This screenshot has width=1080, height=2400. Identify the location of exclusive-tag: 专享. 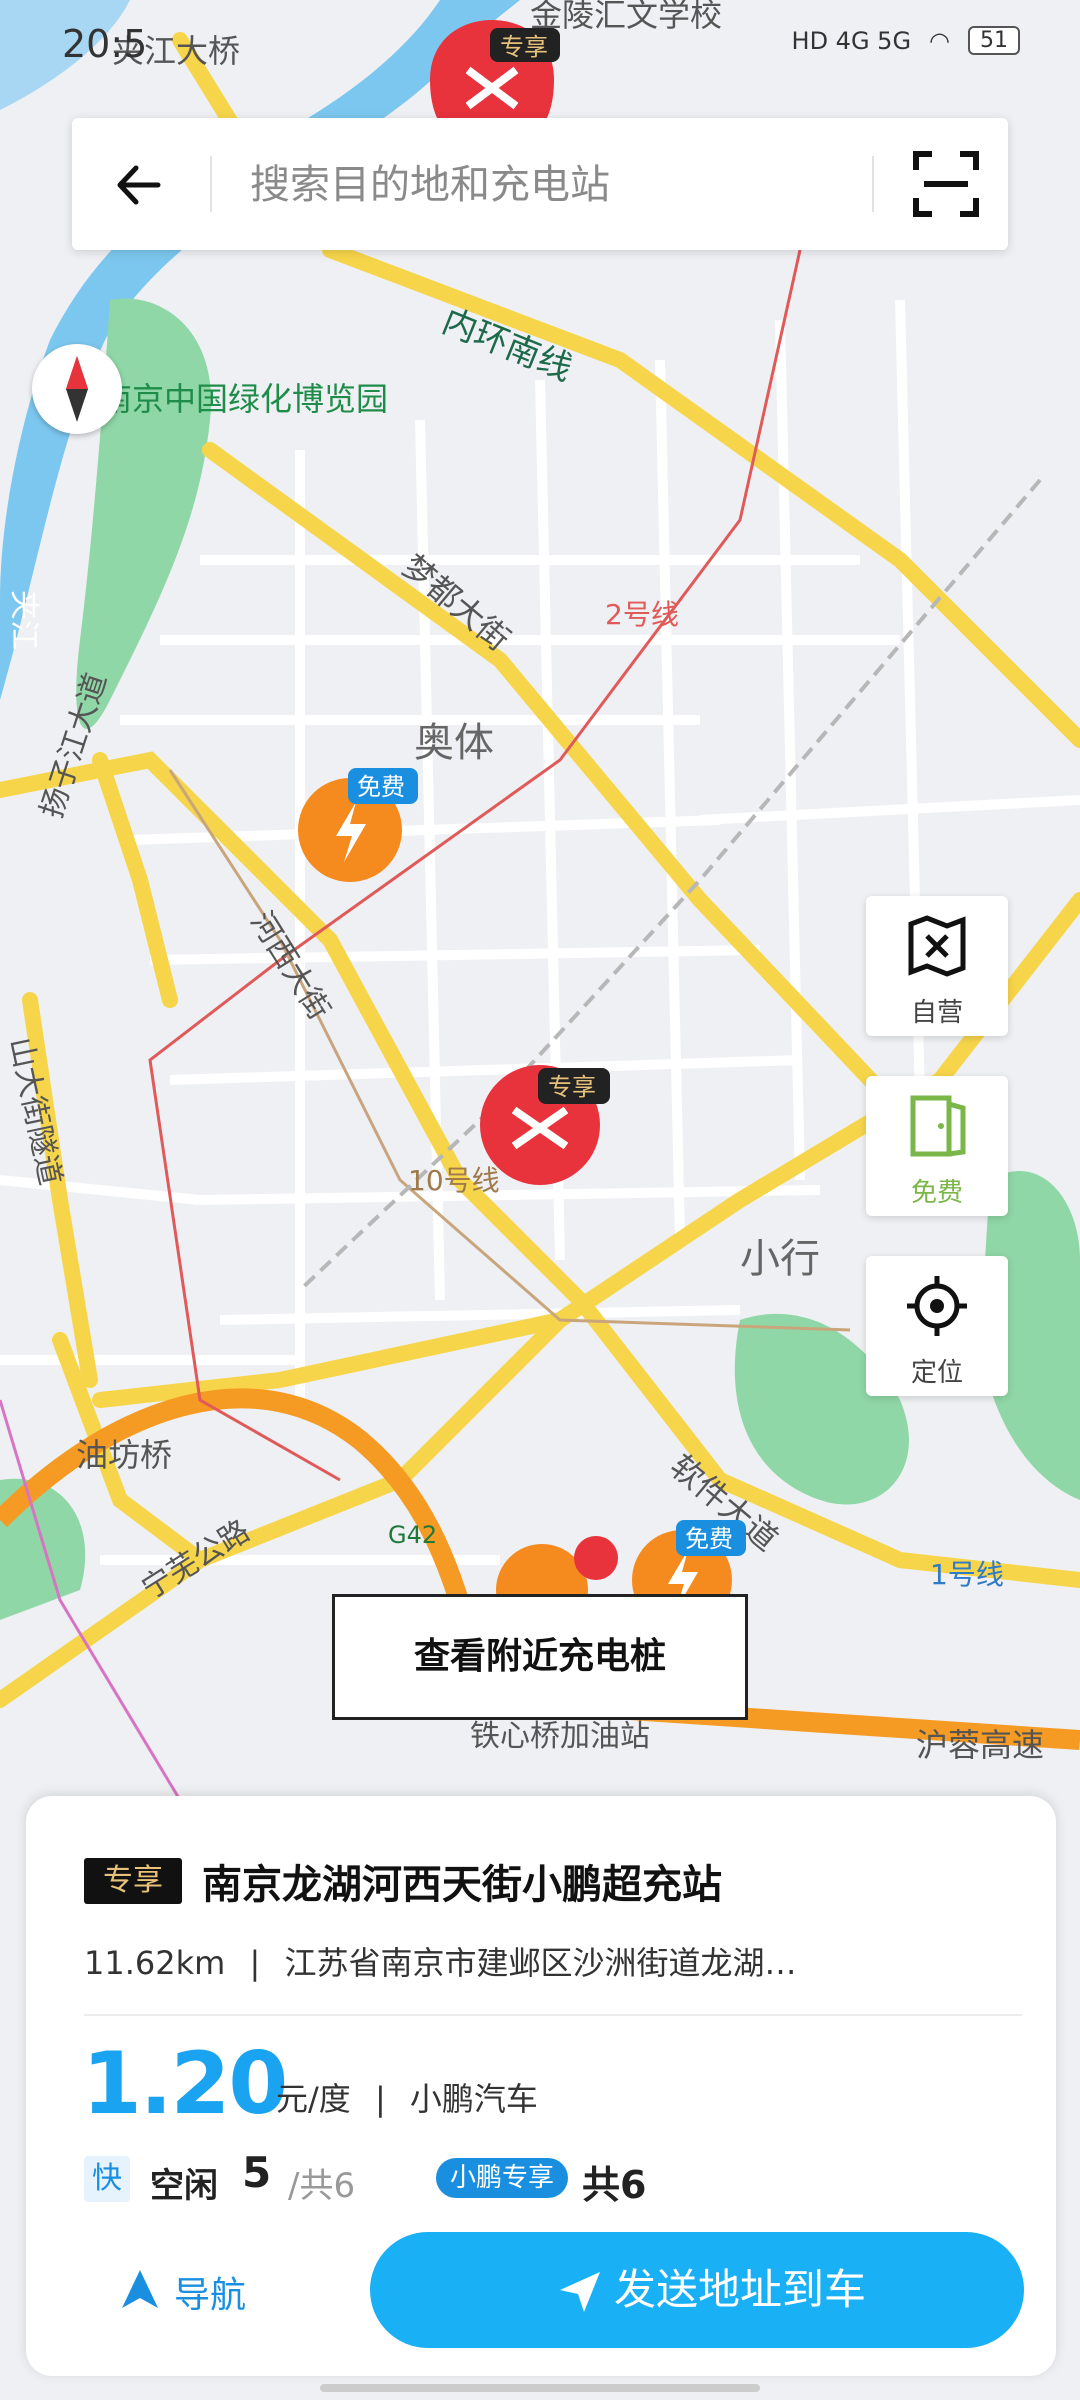
(133, 1881).